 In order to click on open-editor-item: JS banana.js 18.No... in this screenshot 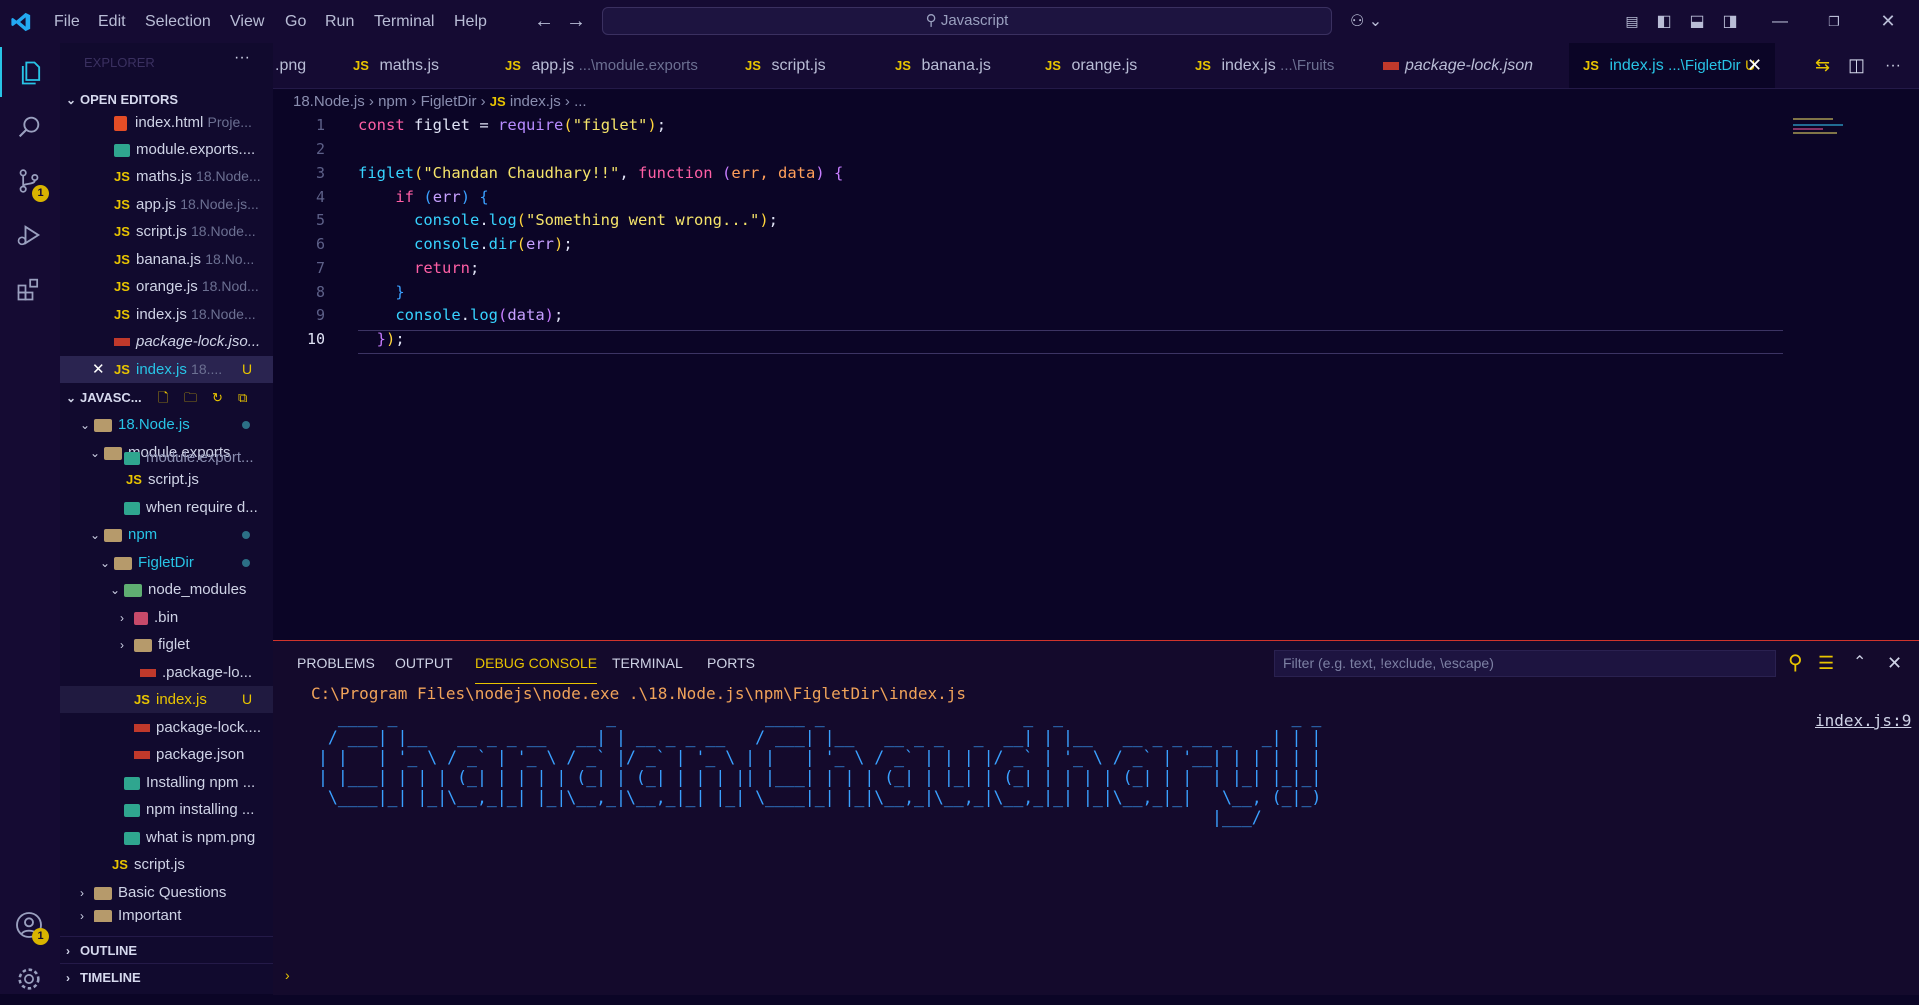, I will do `click(166, 259)`.